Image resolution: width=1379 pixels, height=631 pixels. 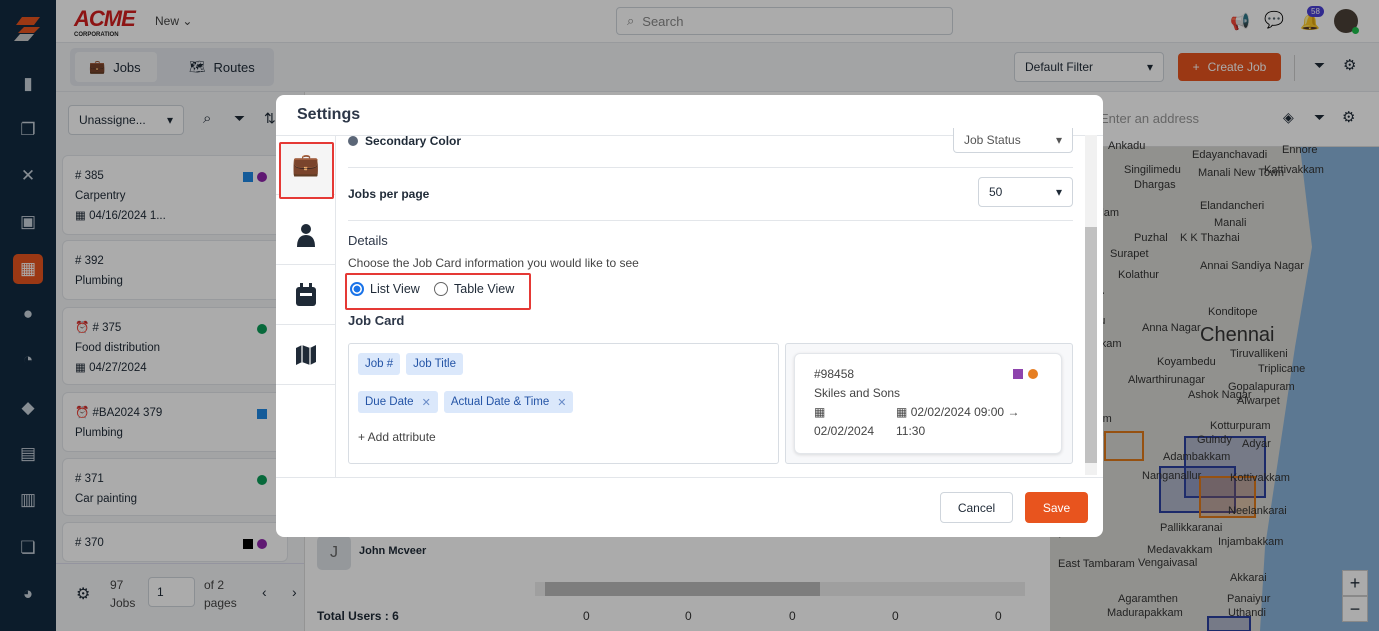 What do you see at coordinates (1018, 374) in the screenshot?
I see `preview-status-square` at bounding box center [1018, 374].